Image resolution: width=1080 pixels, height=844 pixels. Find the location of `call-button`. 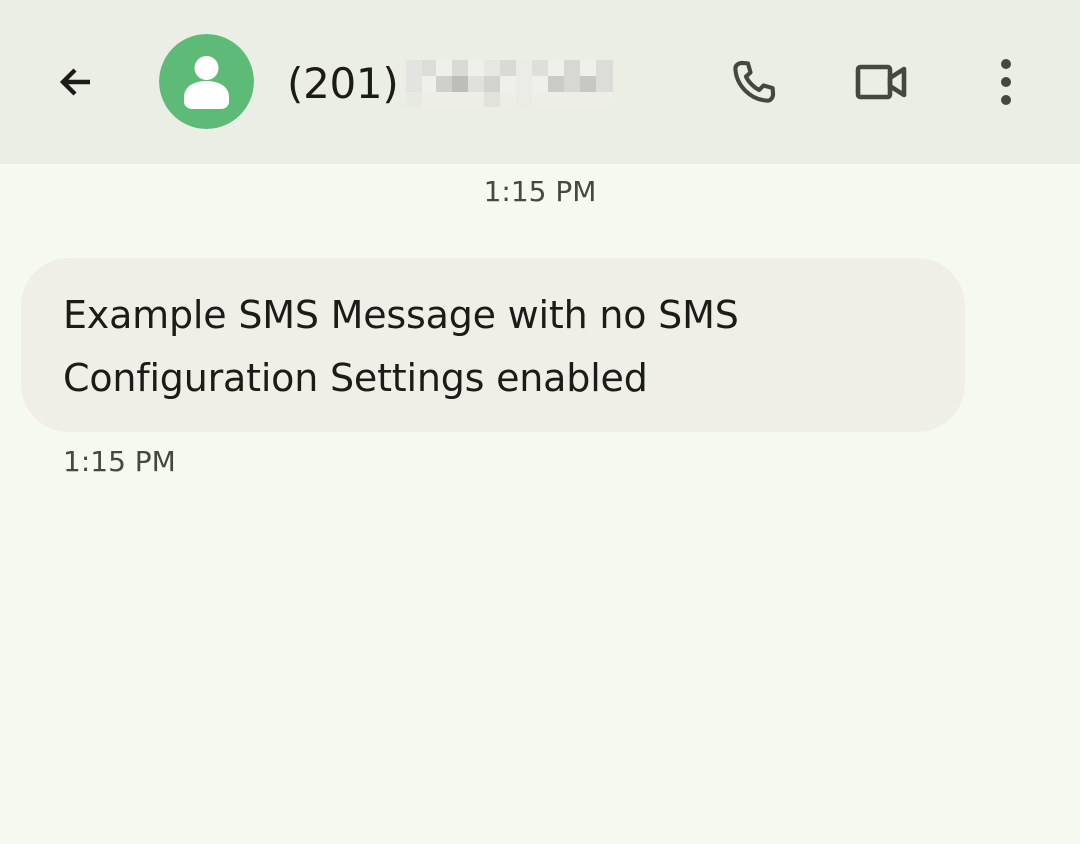

call-button is located at coordinates (754, 82).